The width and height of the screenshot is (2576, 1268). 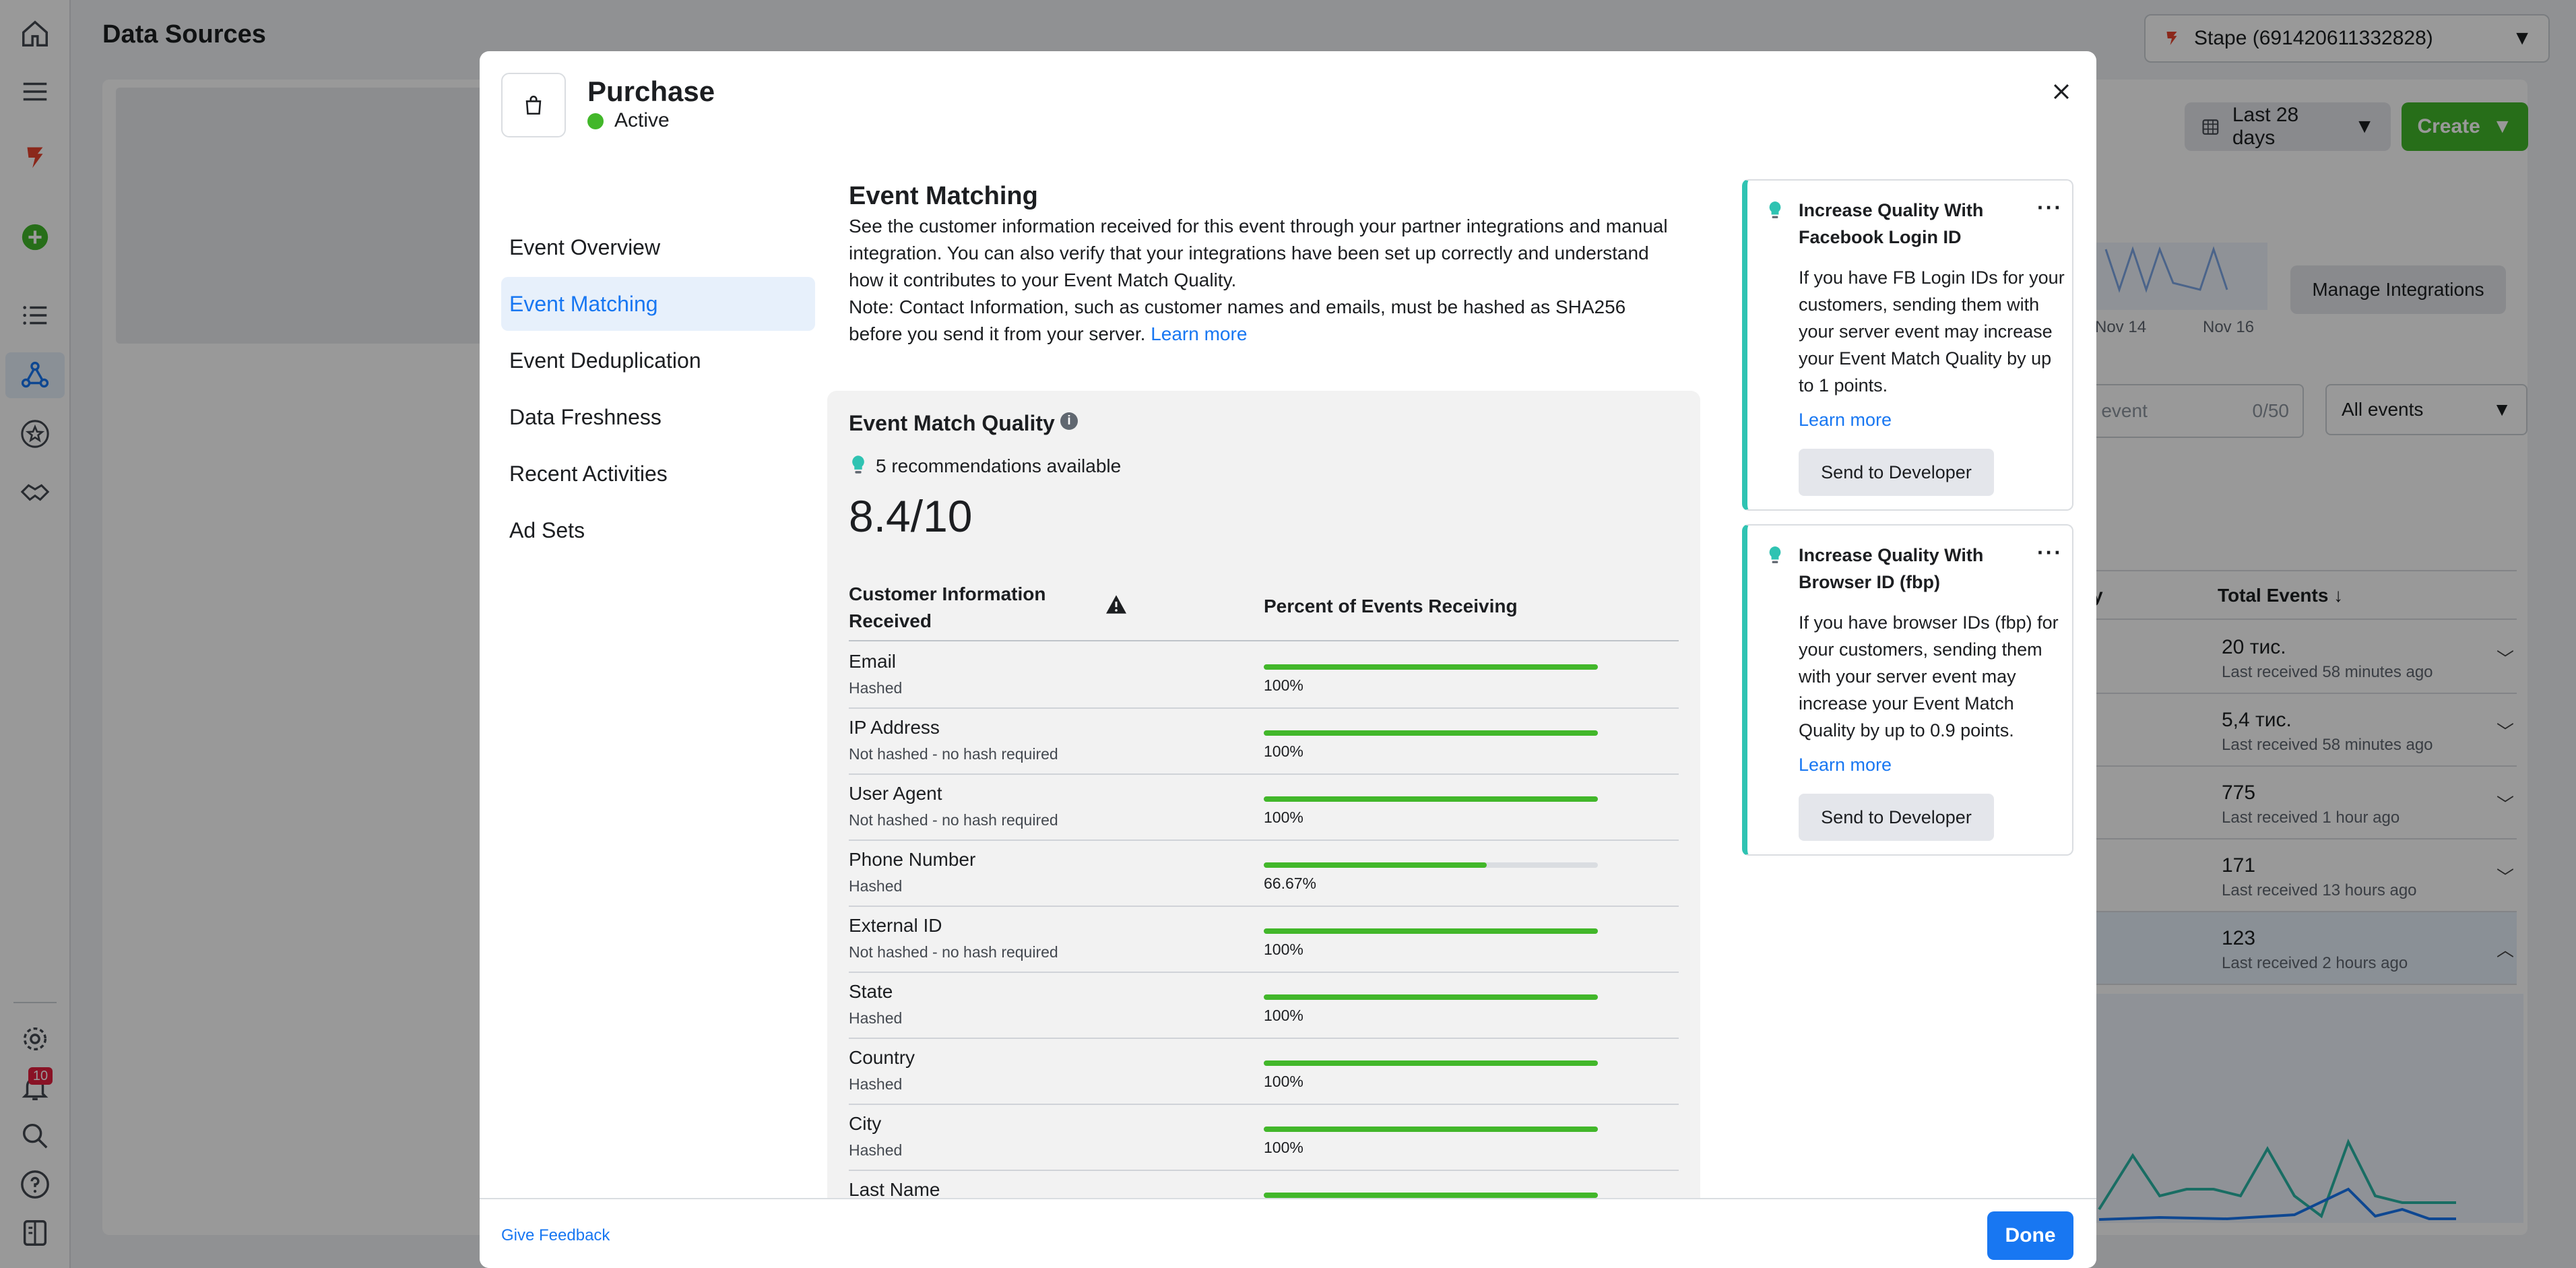 What do you see at coordinates (1391, 606) in the screenshot?
I see `column-header-percent: Percent of Events Receiving` at bounding box center [1391, 606].